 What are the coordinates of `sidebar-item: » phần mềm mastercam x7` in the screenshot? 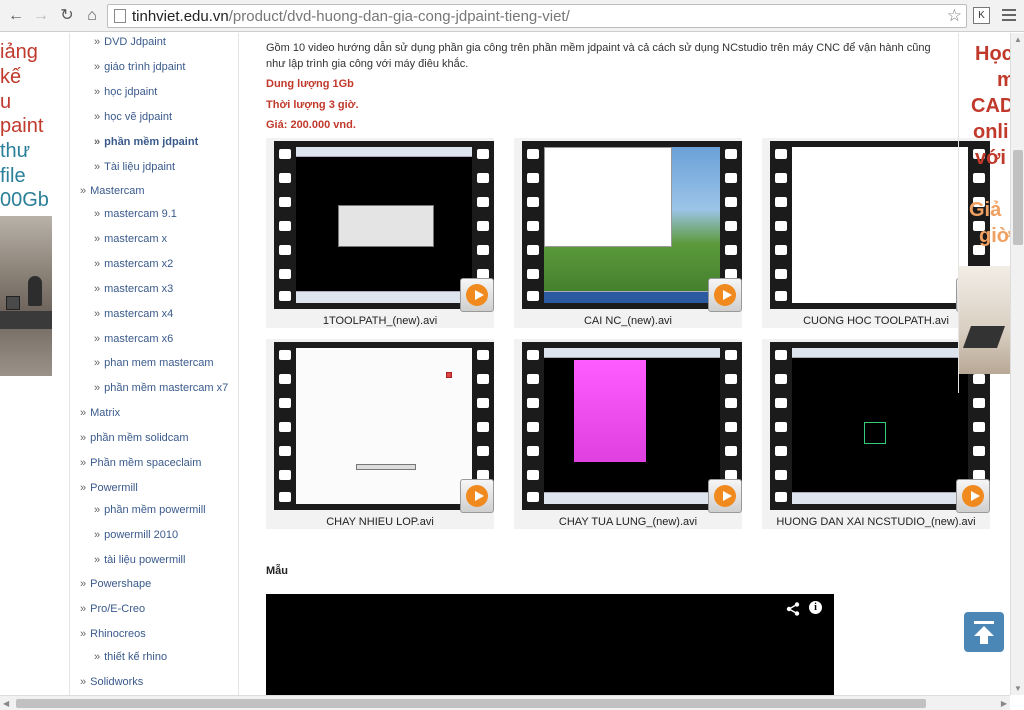 It's located at (161, 388).